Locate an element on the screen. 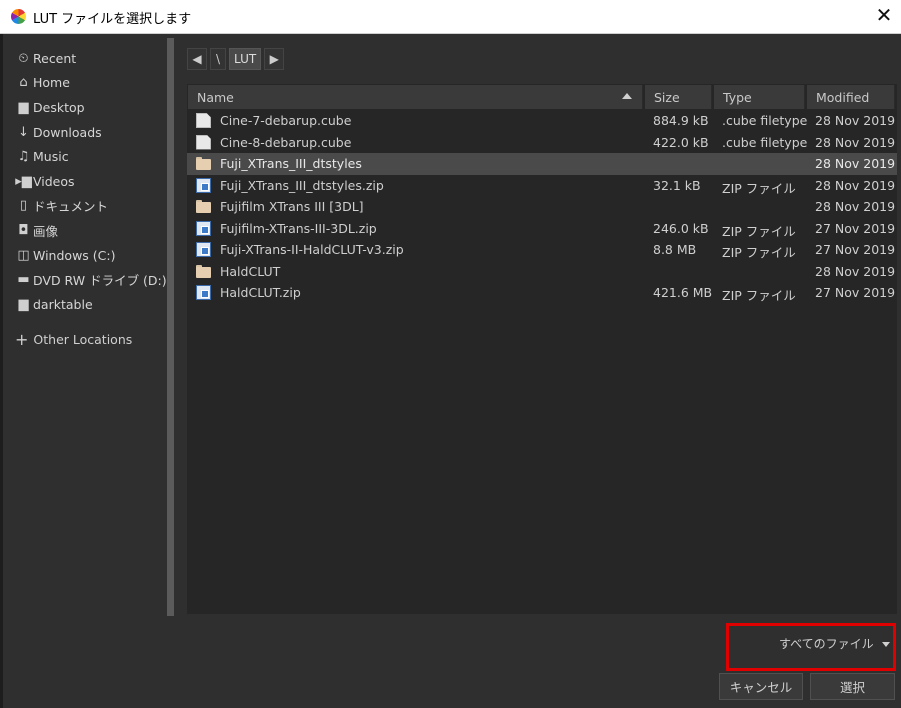 The image size is (901, 708). sidebar-item-6: ▯ ドキュメント is located at coordinates (91, 206).